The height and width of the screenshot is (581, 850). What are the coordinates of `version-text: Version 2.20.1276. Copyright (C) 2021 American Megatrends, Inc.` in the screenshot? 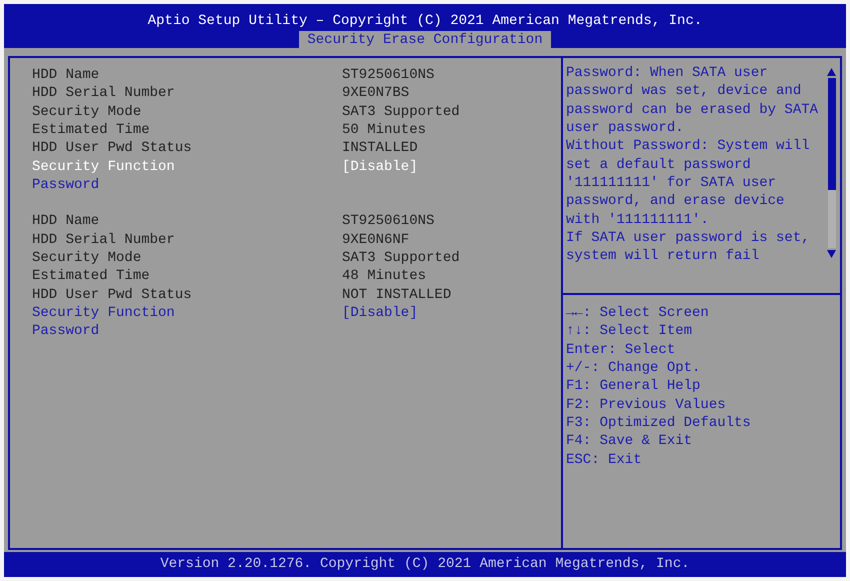 It's located at (425, 564).